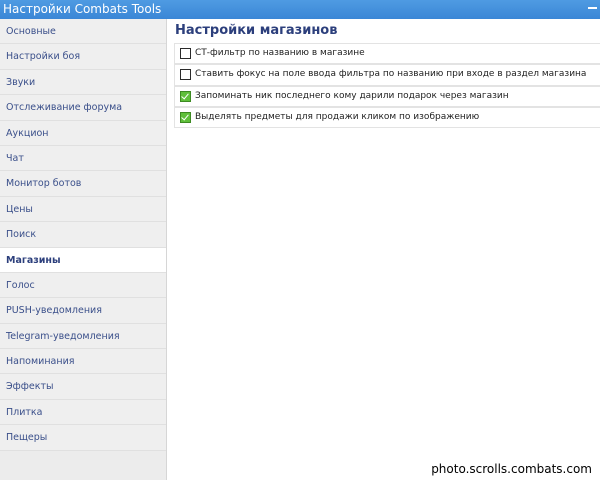 Image resolution: width=600 pixels, height=480 pixels. Describe the element at coordinates (83, 336) in the screenshot. I see `sidebar-item-telegram-notifications: Telegram-уведомления` at that location.